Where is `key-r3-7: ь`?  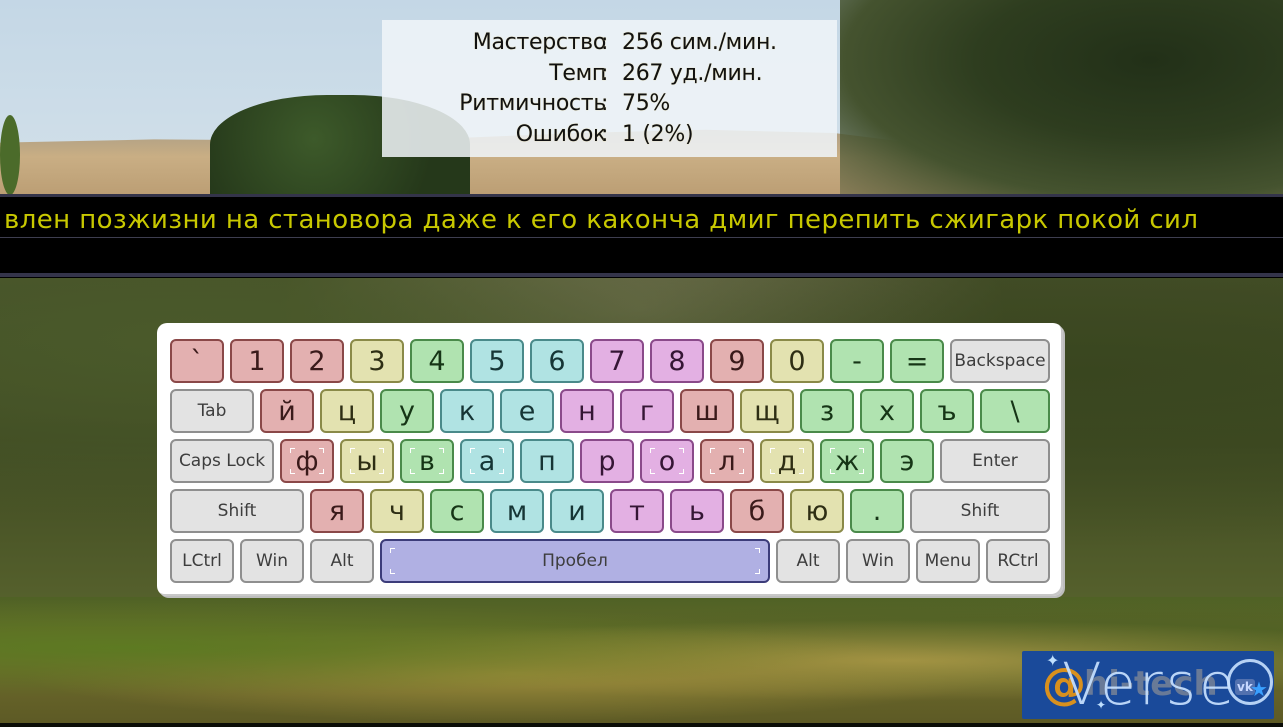
key-r3-7: ь is located at coordinates (697, 511).